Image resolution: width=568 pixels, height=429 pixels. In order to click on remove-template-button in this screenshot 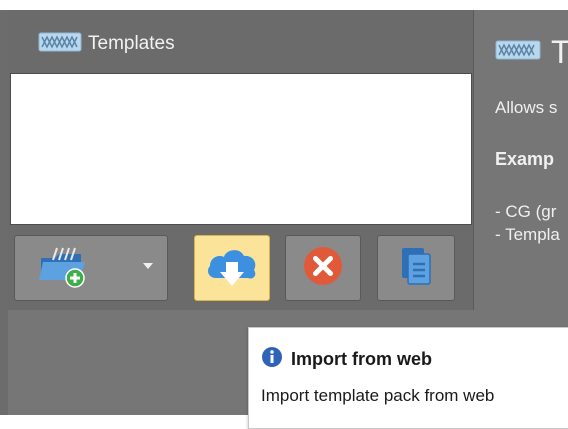, I will do `click(323, 268)`.